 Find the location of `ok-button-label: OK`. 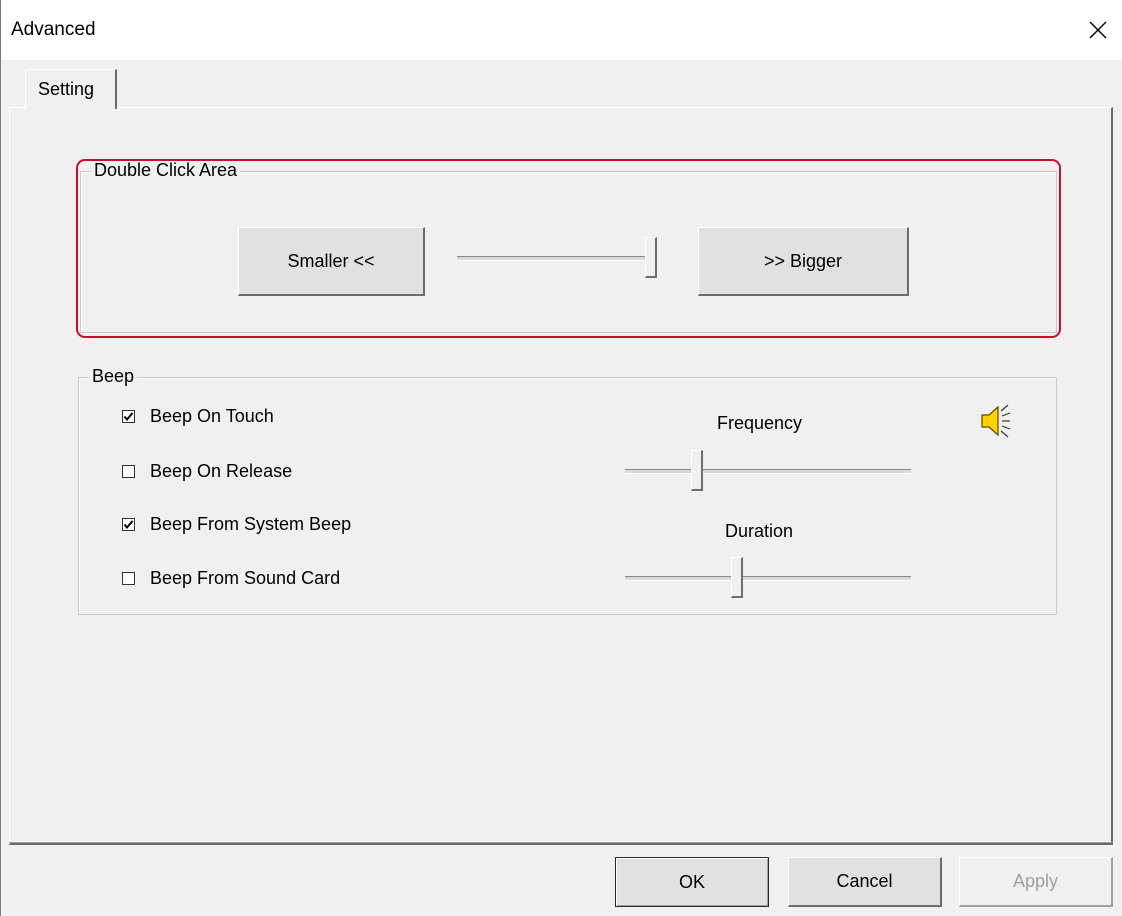

ok-button-label: OK is located at coordinates (691, 881).